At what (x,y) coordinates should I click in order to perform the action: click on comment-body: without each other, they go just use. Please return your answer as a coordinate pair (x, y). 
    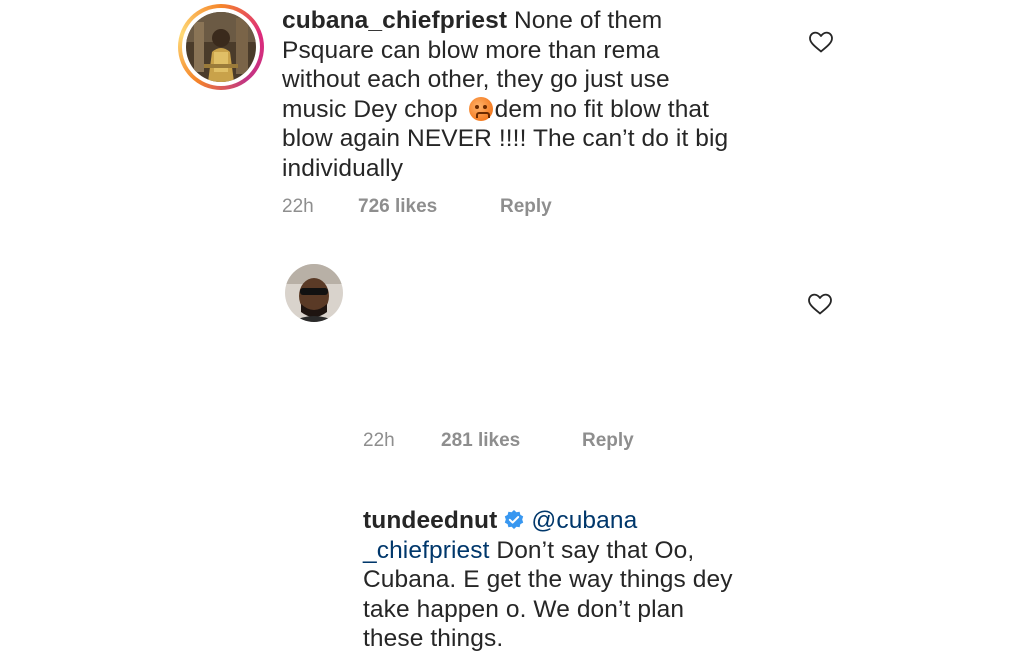
    Looking at the image, I should click on (476, 80).